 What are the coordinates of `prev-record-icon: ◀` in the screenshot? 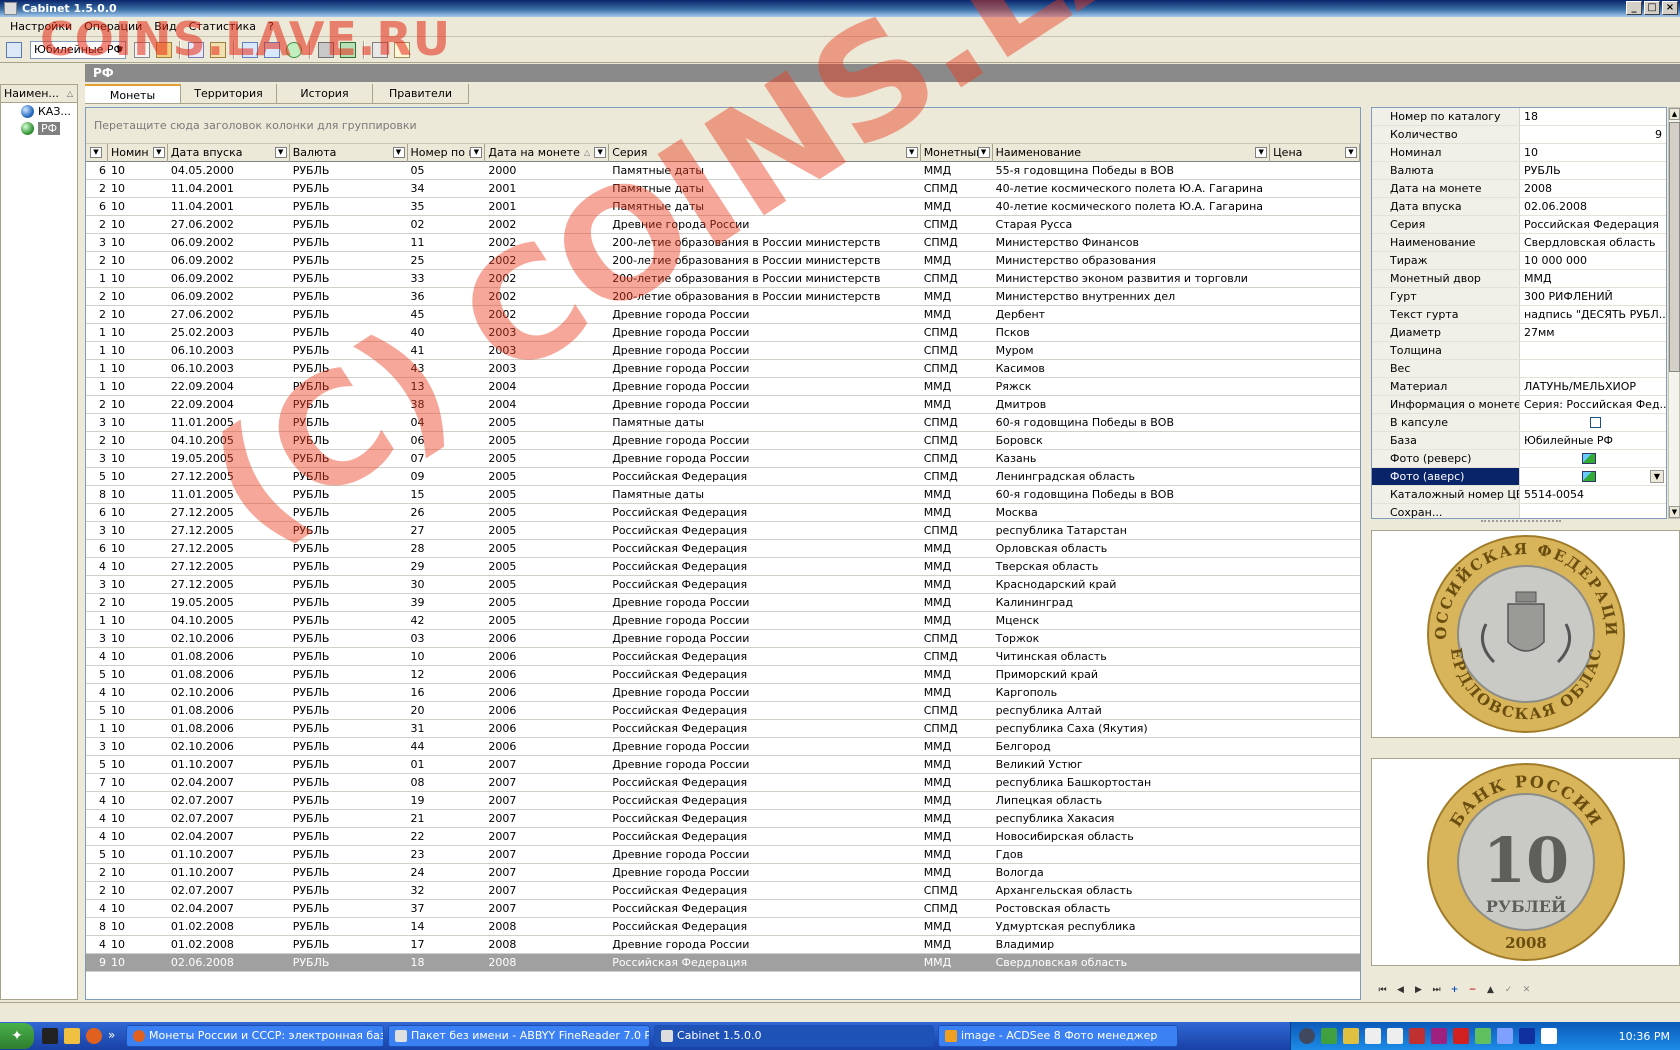 It's located at (1400, 991).